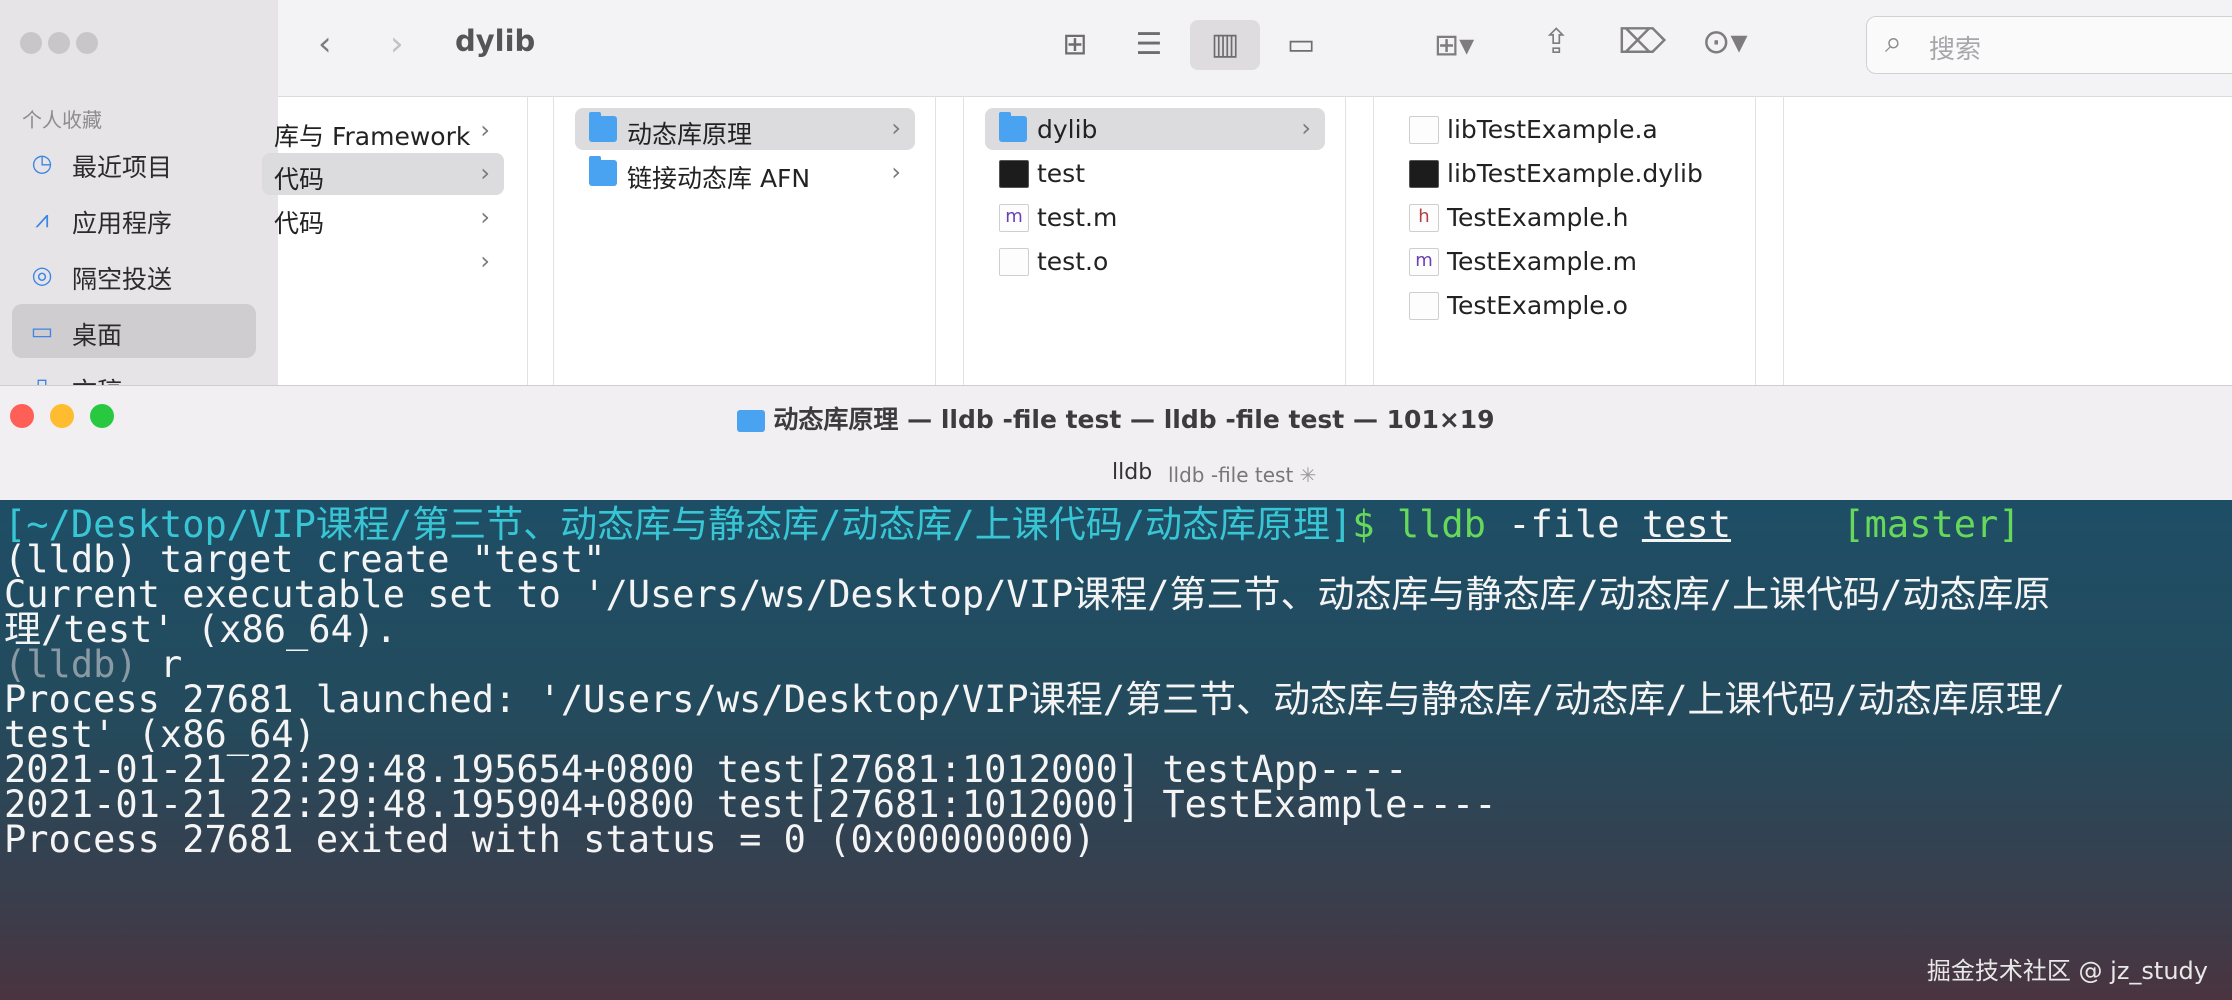 This screenshot has width=2232, height=1000. I want to click on list-item: h TestExample.h, so click(1565, 217).